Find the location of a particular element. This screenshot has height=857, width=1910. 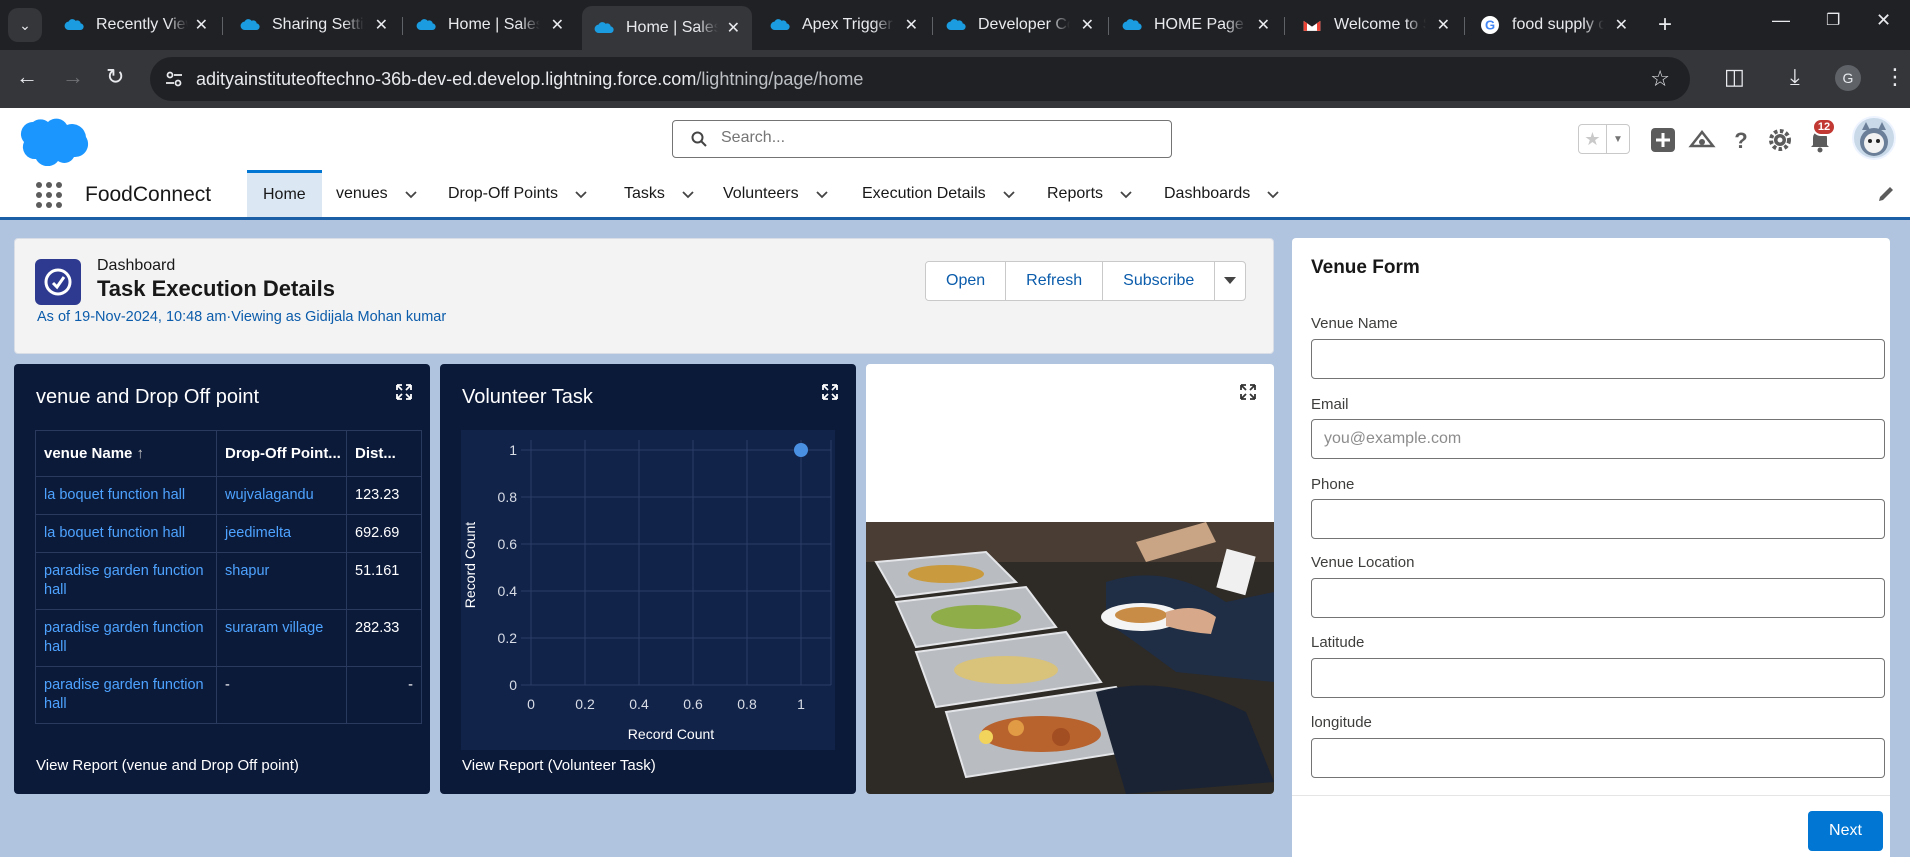

phone-field is located at coordinates (1598, 519).